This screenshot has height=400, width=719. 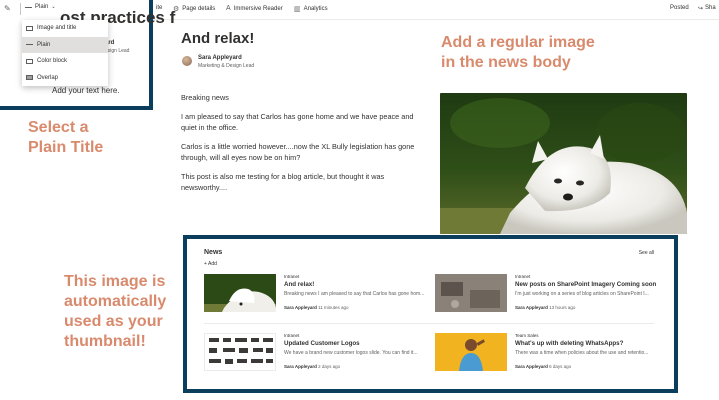 I want to click on annotation-line: automatically, so click(x=115, y=301).